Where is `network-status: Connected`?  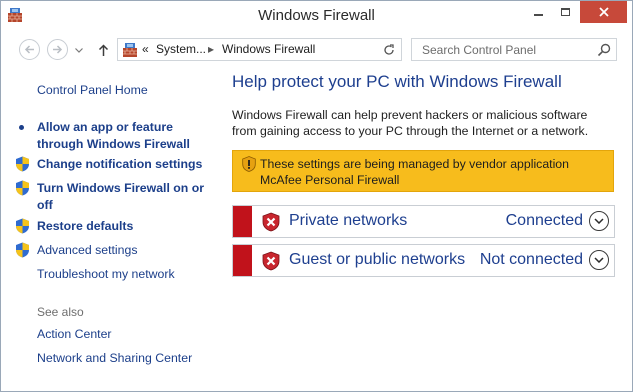 network-status: Connected is located at coordinates (544, 220).